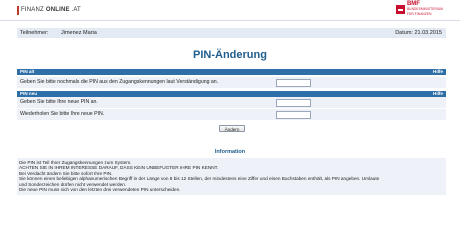 The height and width of the screenshot is (240, 460). I want to click on bmf-flag-icon, so click(400, 9).